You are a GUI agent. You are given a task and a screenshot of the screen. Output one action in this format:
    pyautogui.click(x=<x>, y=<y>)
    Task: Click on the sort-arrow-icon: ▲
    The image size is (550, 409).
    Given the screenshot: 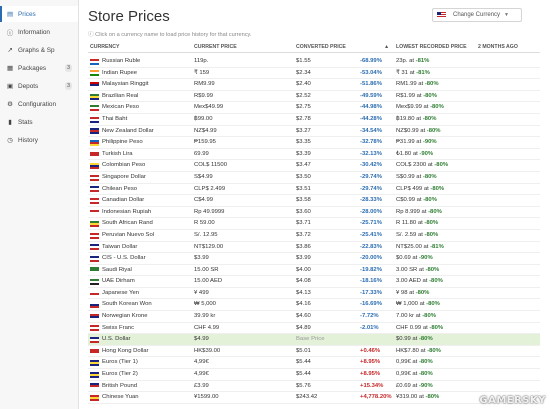 What is the action you would take?
    pyautogui.click(x=386, y=47)
    